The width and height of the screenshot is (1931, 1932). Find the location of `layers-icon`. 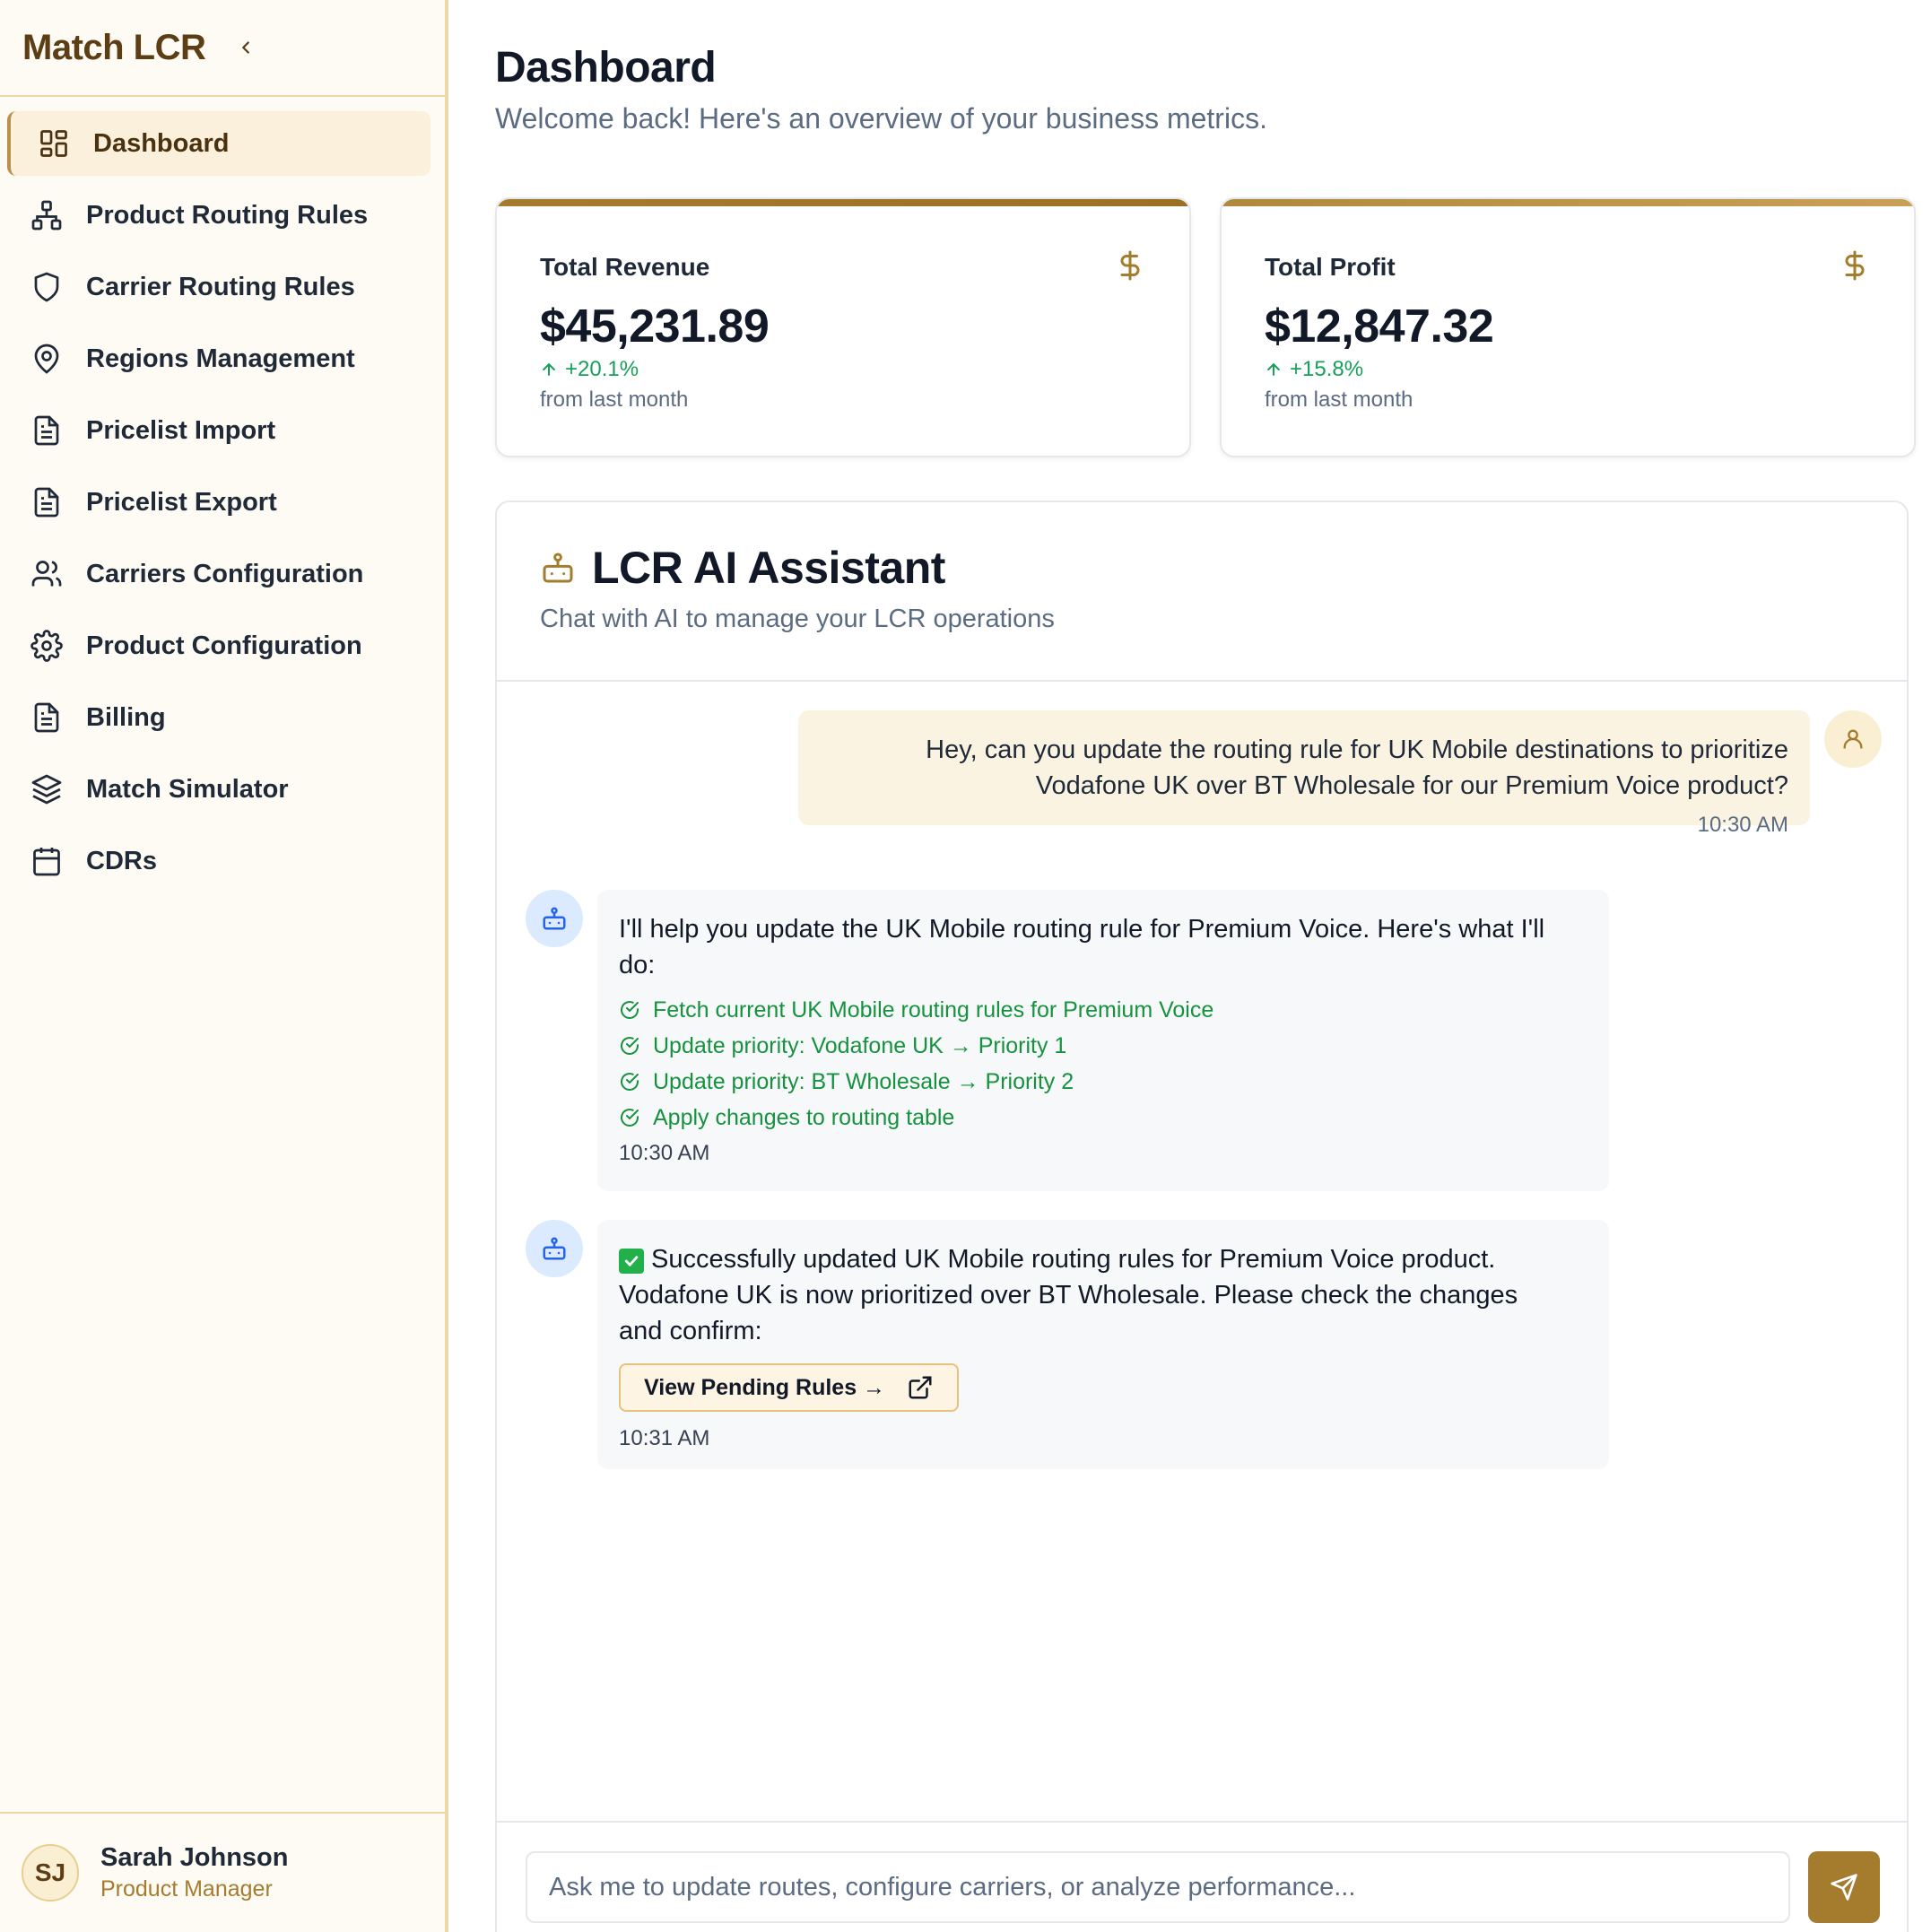

layers-icon is located at coordinates (47, 789).